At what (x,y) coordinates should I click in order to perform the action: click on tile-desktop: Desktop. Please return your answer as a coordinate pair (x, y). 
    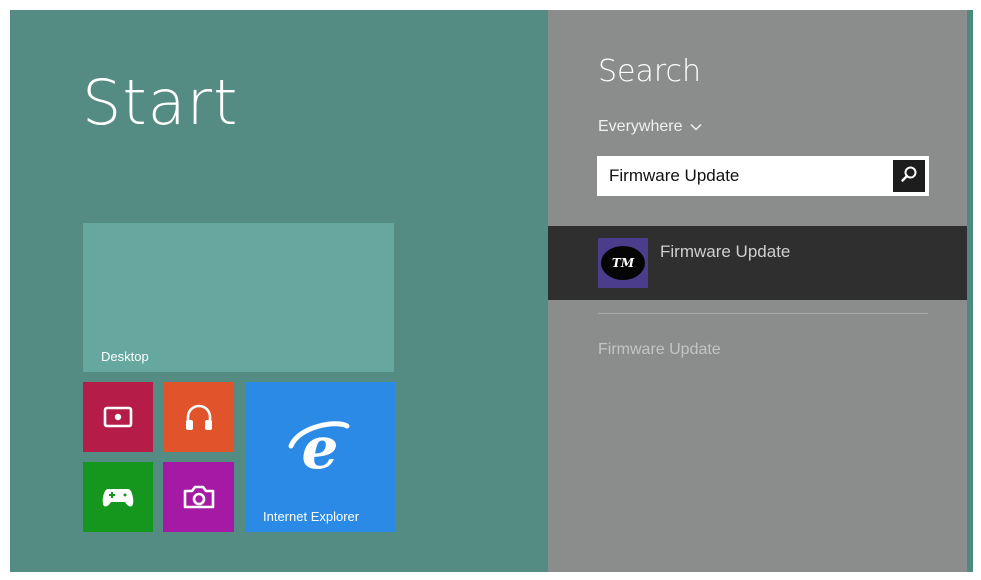
    Looking at the image, I should click on (238, 297).